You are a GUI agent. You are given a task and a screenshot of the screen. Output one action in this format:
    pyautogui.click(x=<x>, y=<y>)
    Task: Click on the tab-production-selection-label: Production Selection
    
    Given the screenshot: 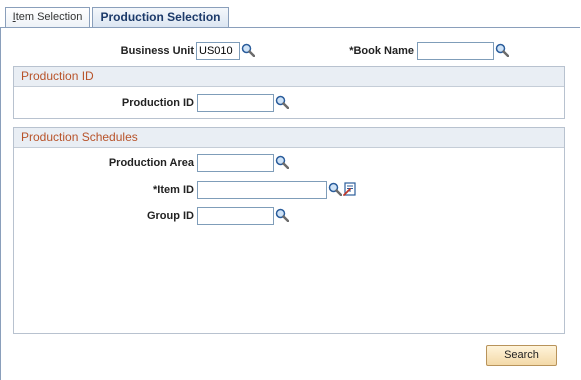 What is the action you would take?
    pyautogui.click(x=160, y=17)
    